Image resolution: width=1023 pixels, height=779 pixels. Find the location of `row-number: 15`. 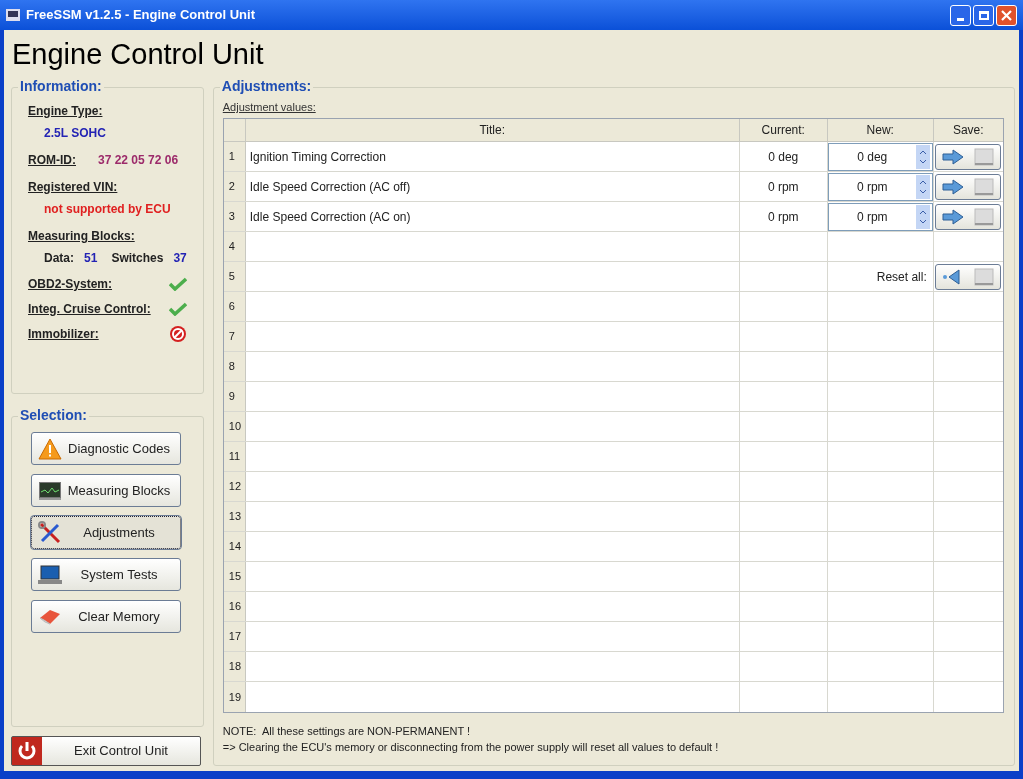

row-number: 15 is located at coordinates (234, 576).